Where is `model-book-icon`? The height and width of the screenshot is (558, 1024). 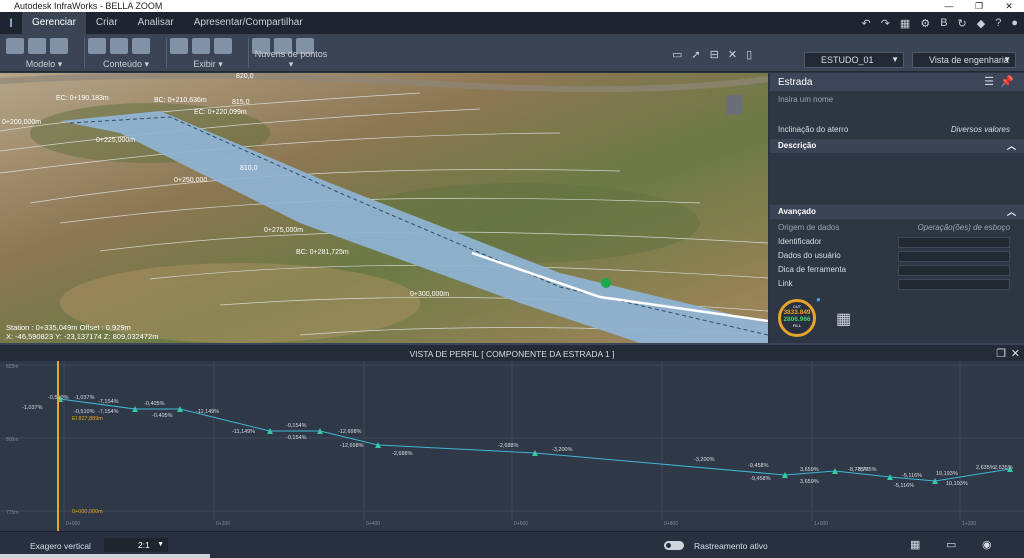
model-book-icon is located at coordinates (59, 46).